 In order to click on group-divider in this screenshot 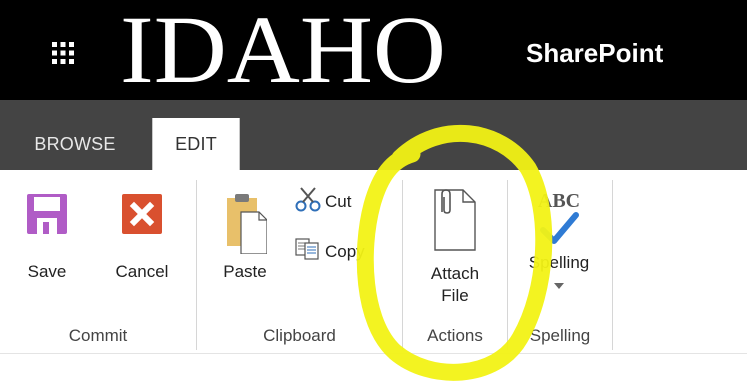, I will do `click(612, 265)`.